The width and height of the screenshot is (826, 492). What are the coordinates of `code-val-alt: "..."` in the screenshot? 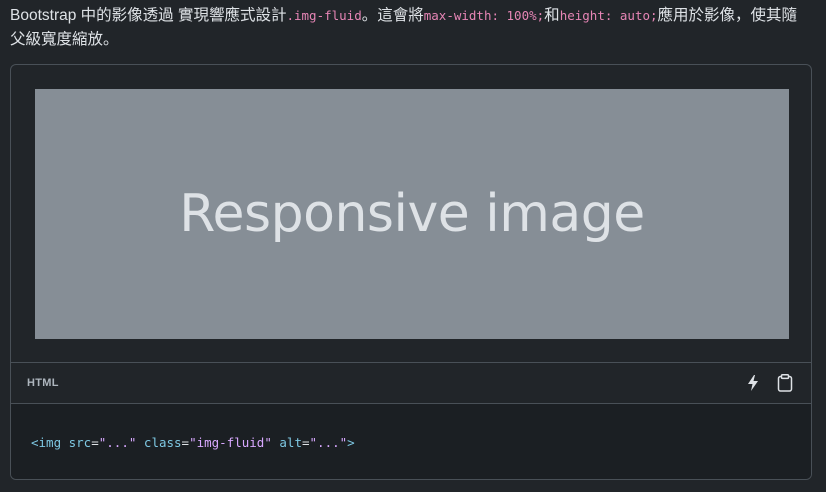 It's located at (328, 442).